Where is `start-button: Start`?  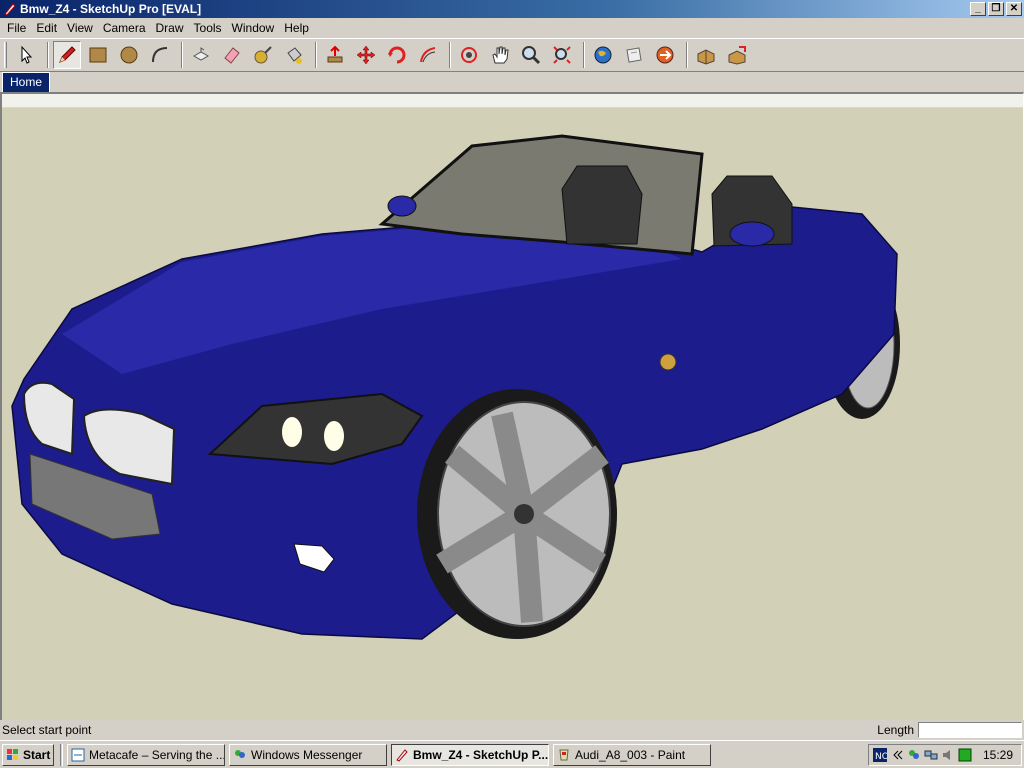
start-button: Start is located at coordinates (28, 754).